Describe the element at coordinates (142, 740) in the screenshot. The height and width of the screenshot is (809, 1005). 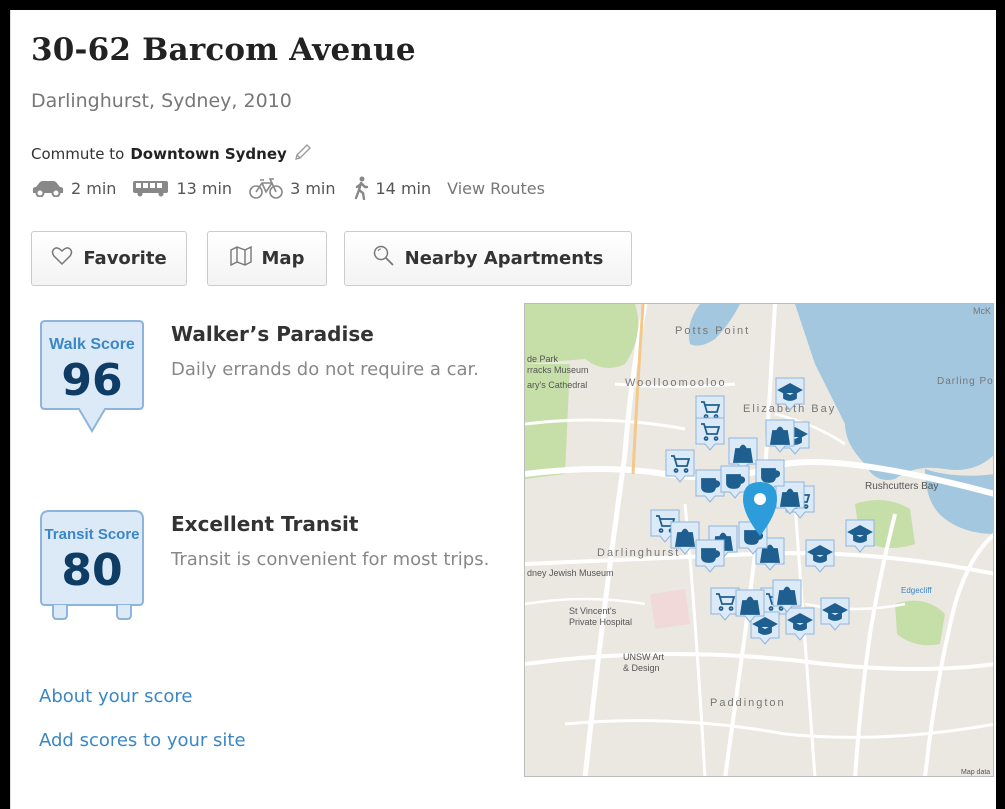
I see `add-scores-link: Add scores to your site` at that location.